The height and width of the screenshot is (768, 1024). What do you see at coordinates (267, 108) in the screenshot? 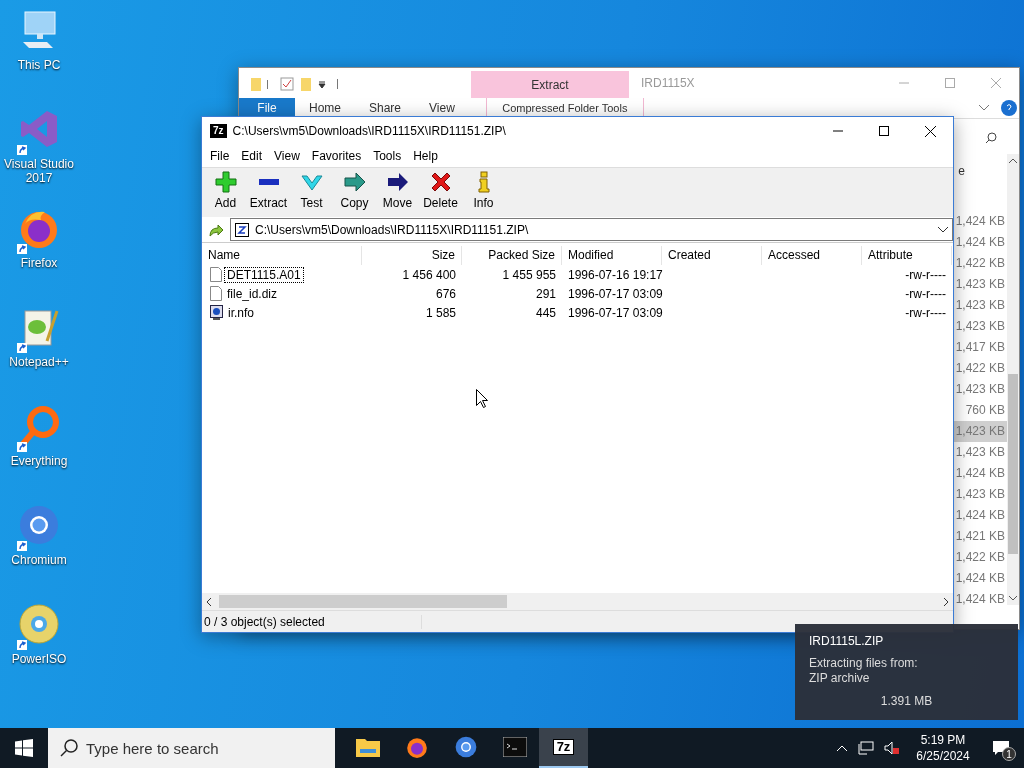
I see `file-tab: File` at bounding box center [267, 108].